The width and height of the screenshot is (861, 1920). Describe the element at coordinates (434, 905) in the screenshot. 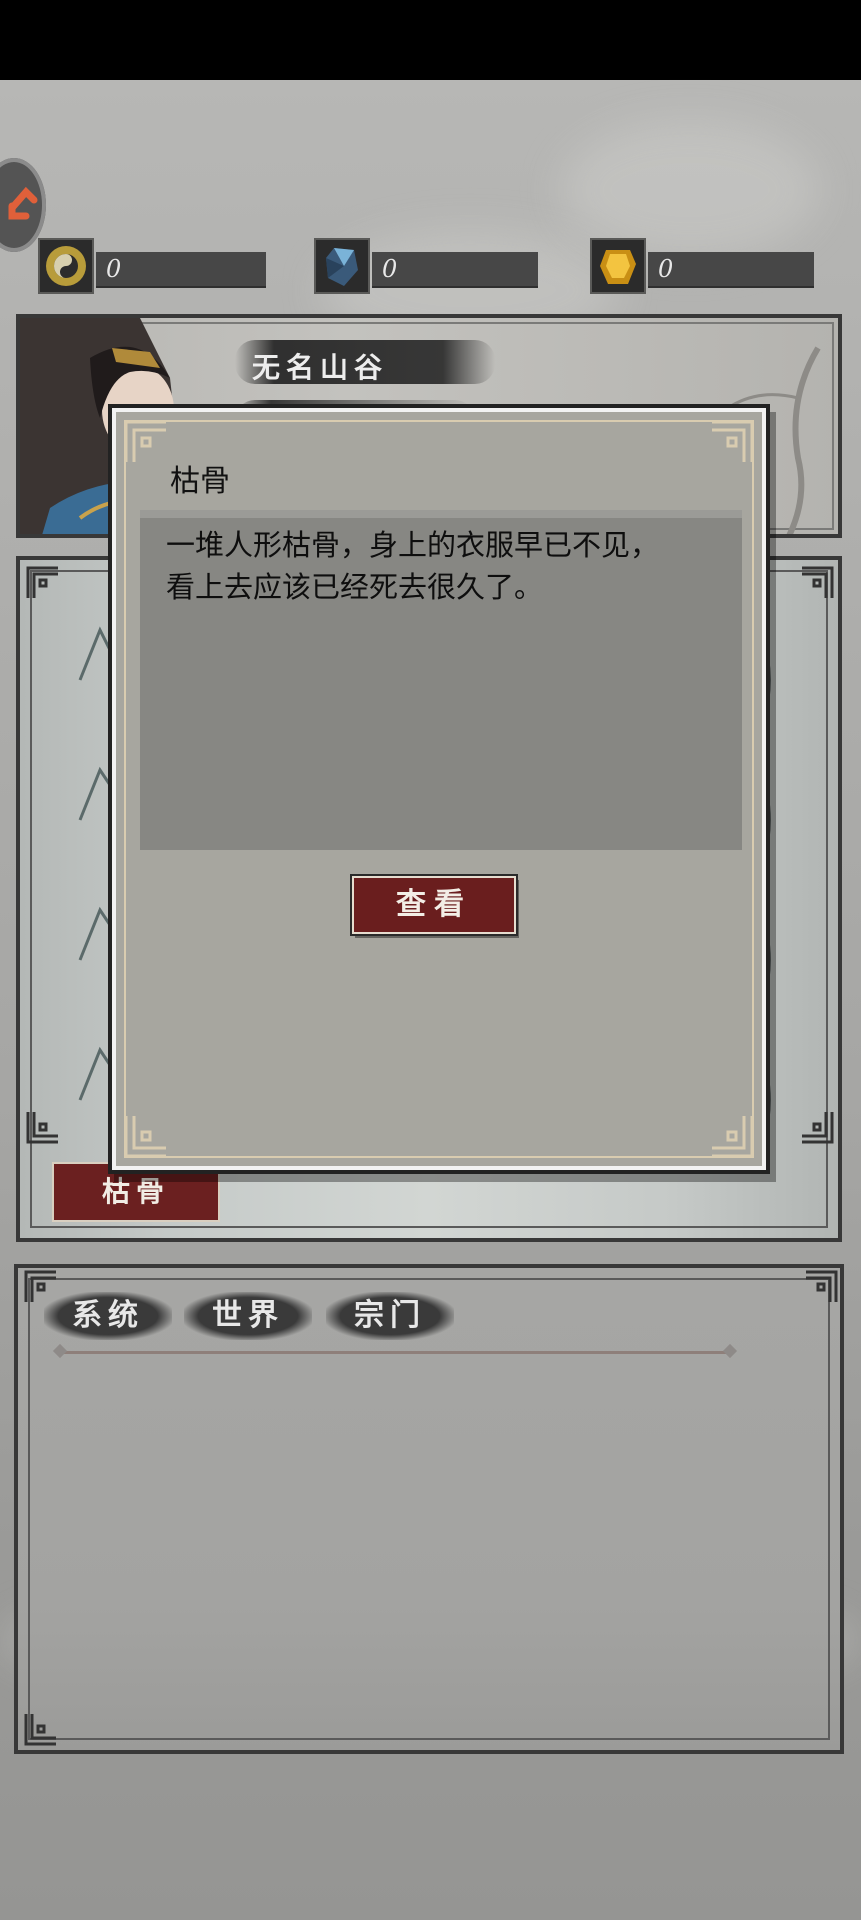

I see `view-button: 查看` at that location.